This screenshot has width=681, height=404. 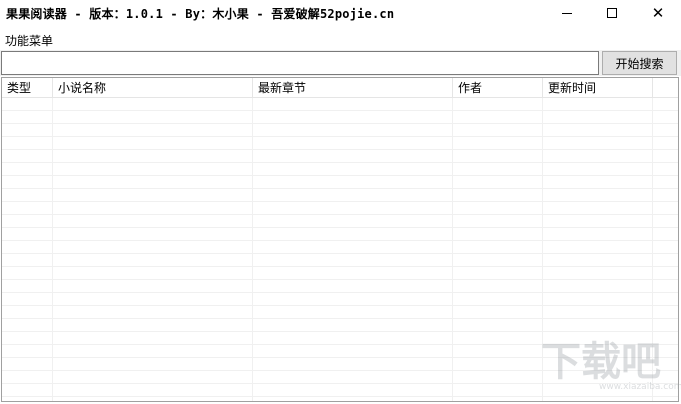 What do you see at coordinates (29, 40) in the screenshot?
I see `menu-item-function-menu: 功能菜单` at bounding box center [29, 40].